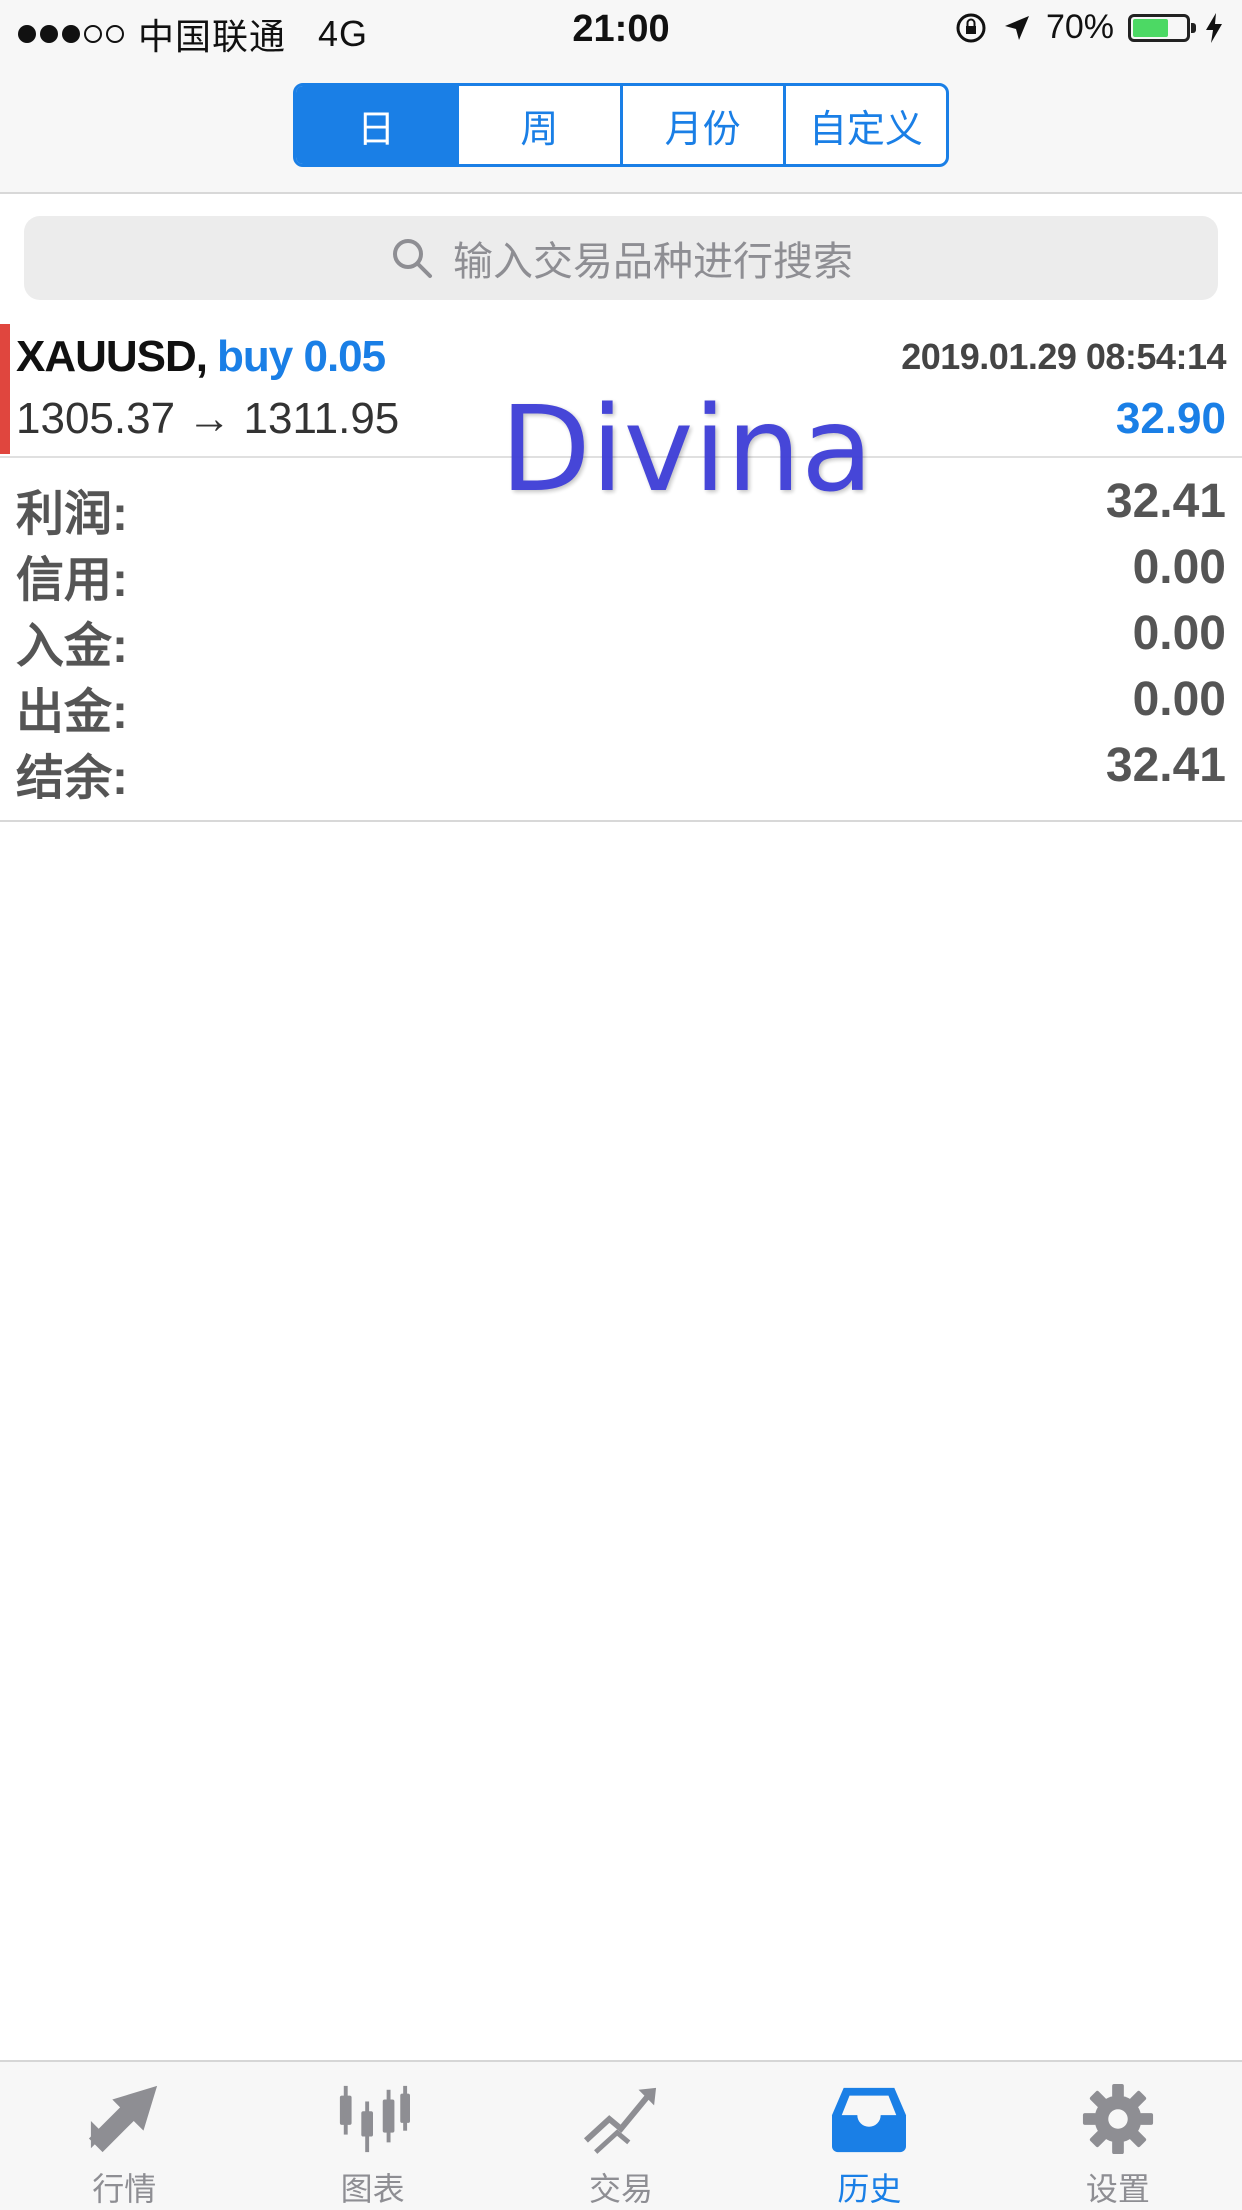  What do you see at coordinates (372, 2189) in the screenshot?
I see `tab-label: 图表` at bounding box center [372, 2189].